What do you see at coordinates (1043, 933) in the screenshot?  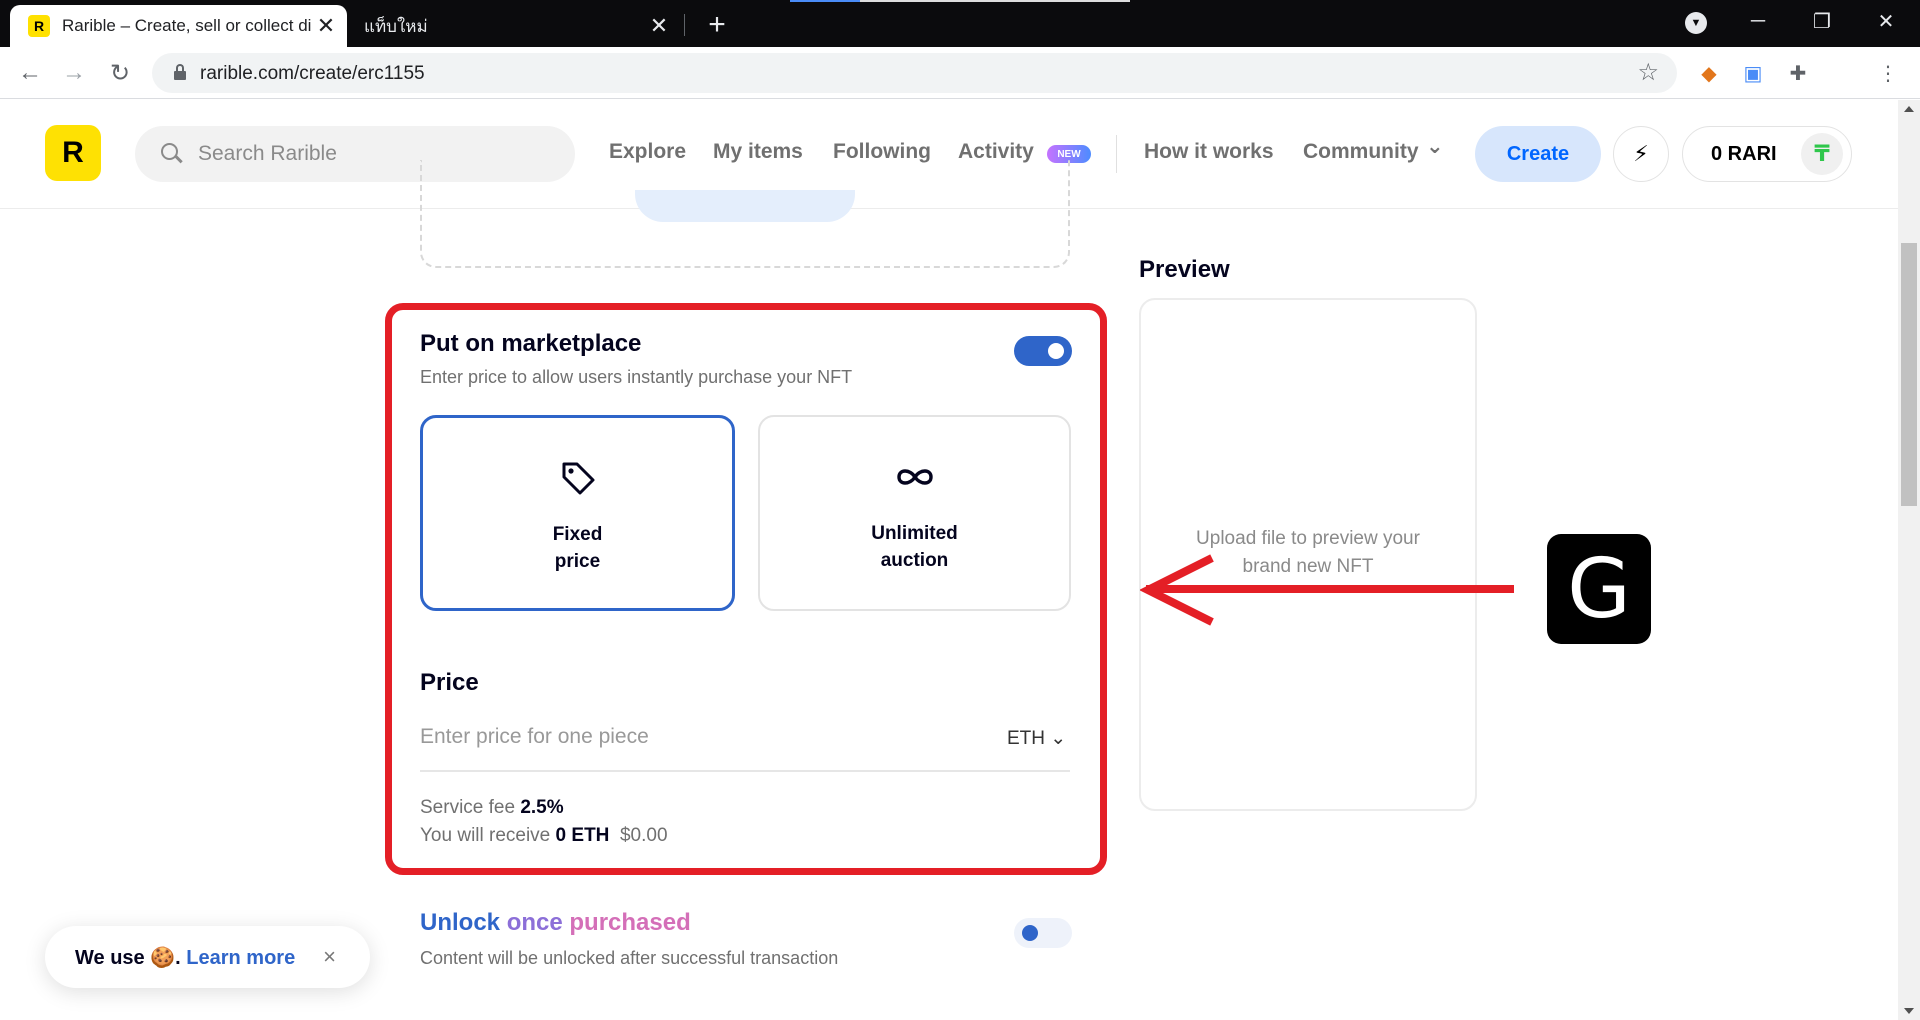 I see `unlock-toggle` at bounding box center [1043, 933].